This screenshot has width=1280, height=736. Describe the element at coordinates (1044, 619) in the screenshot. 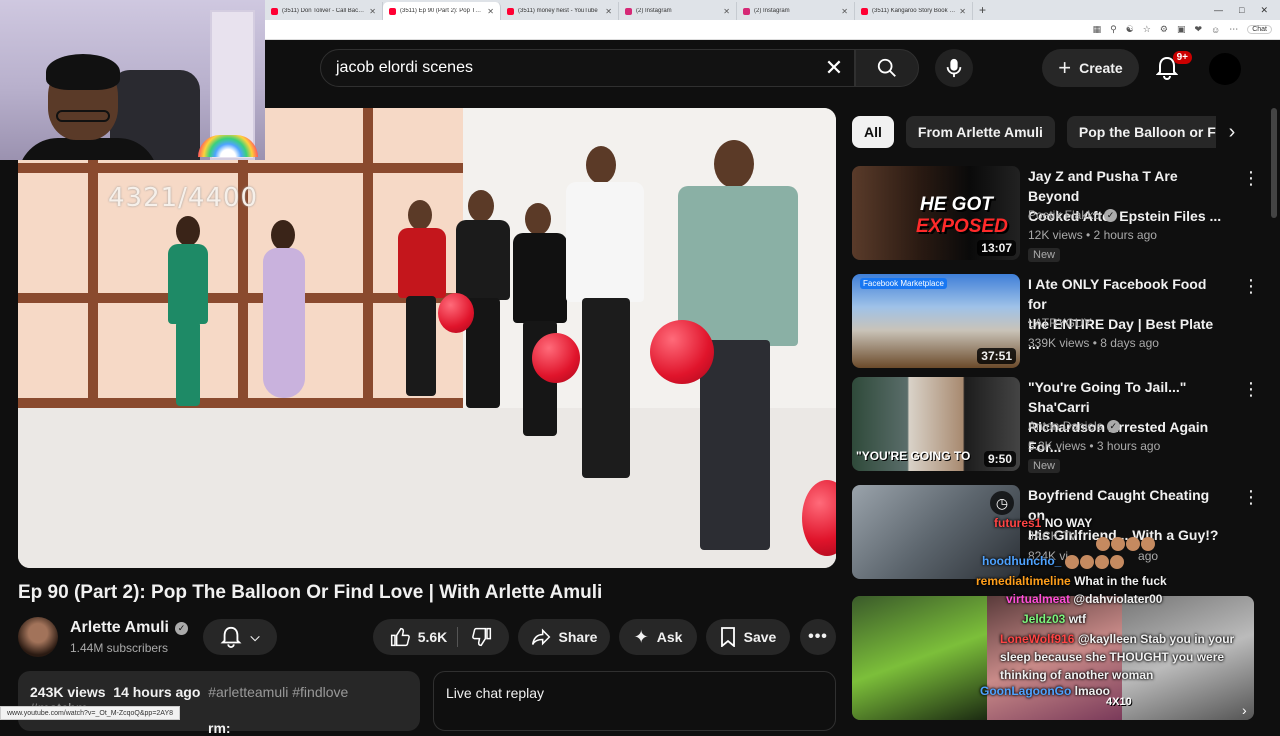

I see `chat-username: Jeldz03` at that location.